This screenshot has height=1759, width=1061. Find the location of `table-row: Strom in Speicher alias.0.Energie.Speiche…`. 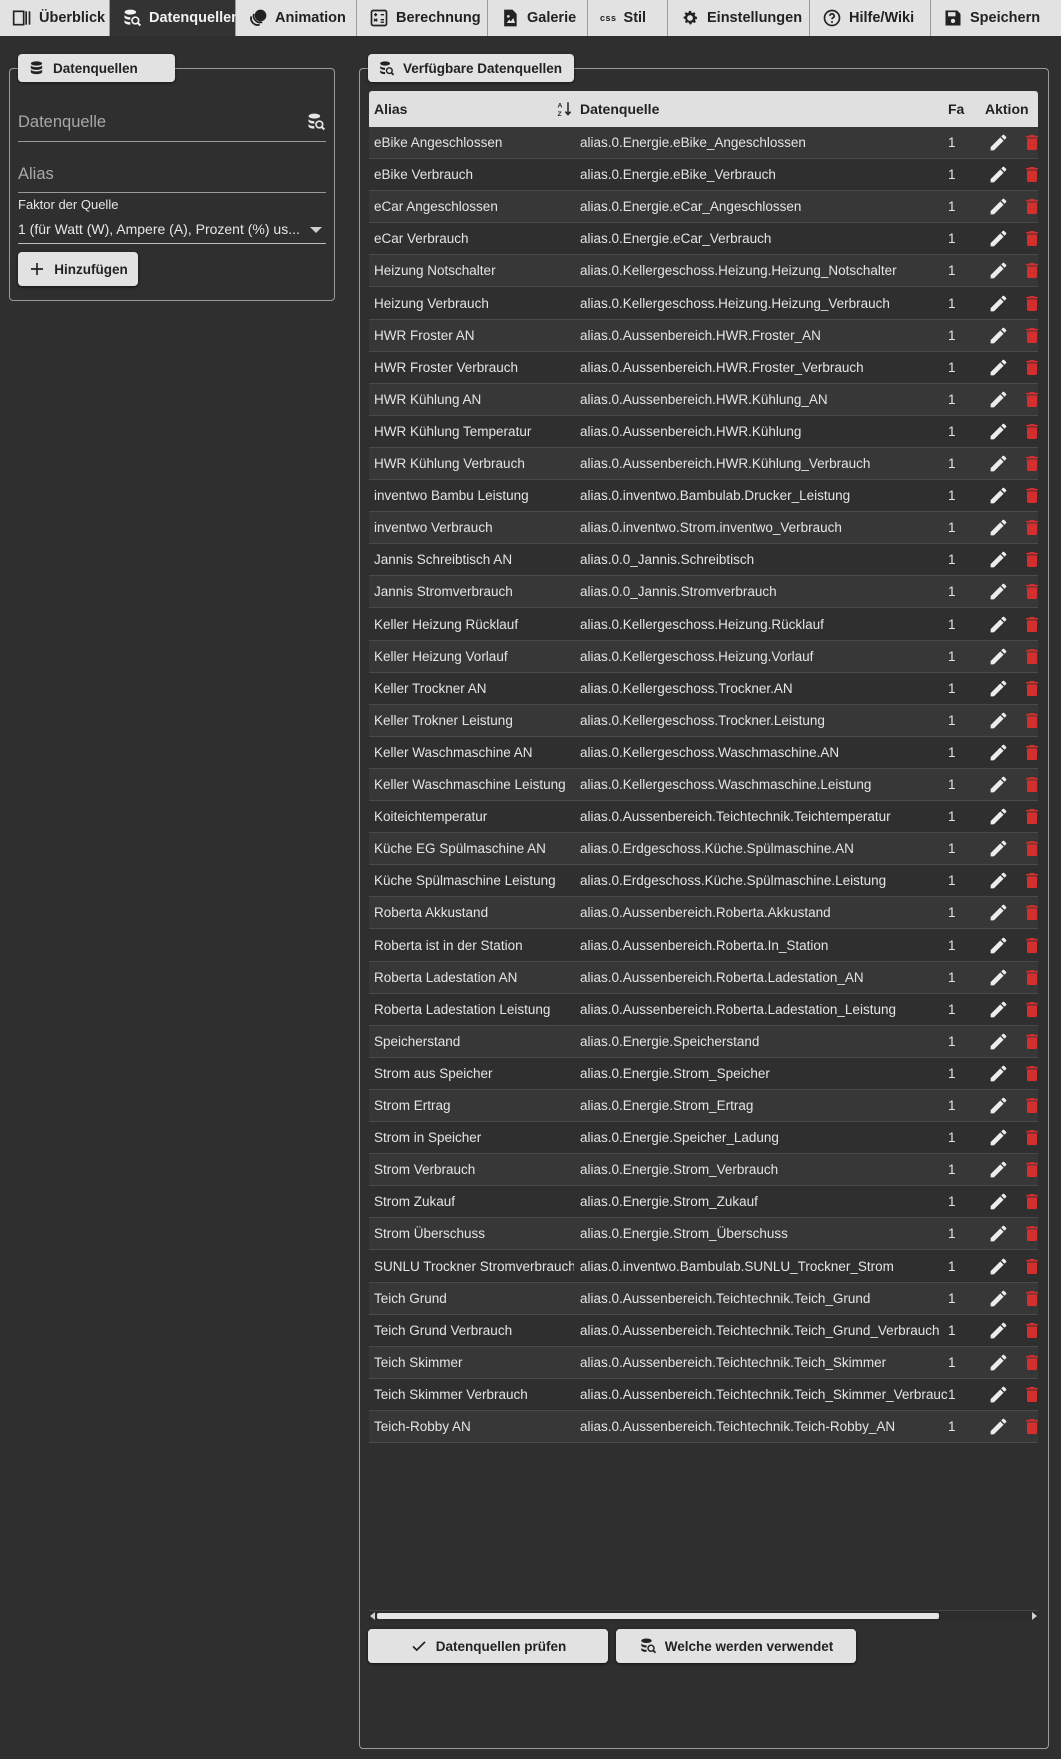

table-row: Strom in Speicher alias.0.Energie.Speiche… is located at coordinates (703, 1138).